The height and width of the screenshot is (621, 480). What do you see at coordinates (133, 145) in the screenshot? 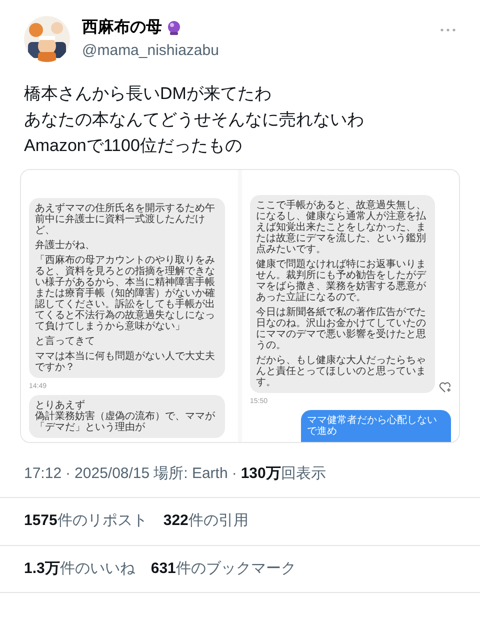
I see `tweet-text: Amazonで1100位だったもの` at bounding box center [133, 145].